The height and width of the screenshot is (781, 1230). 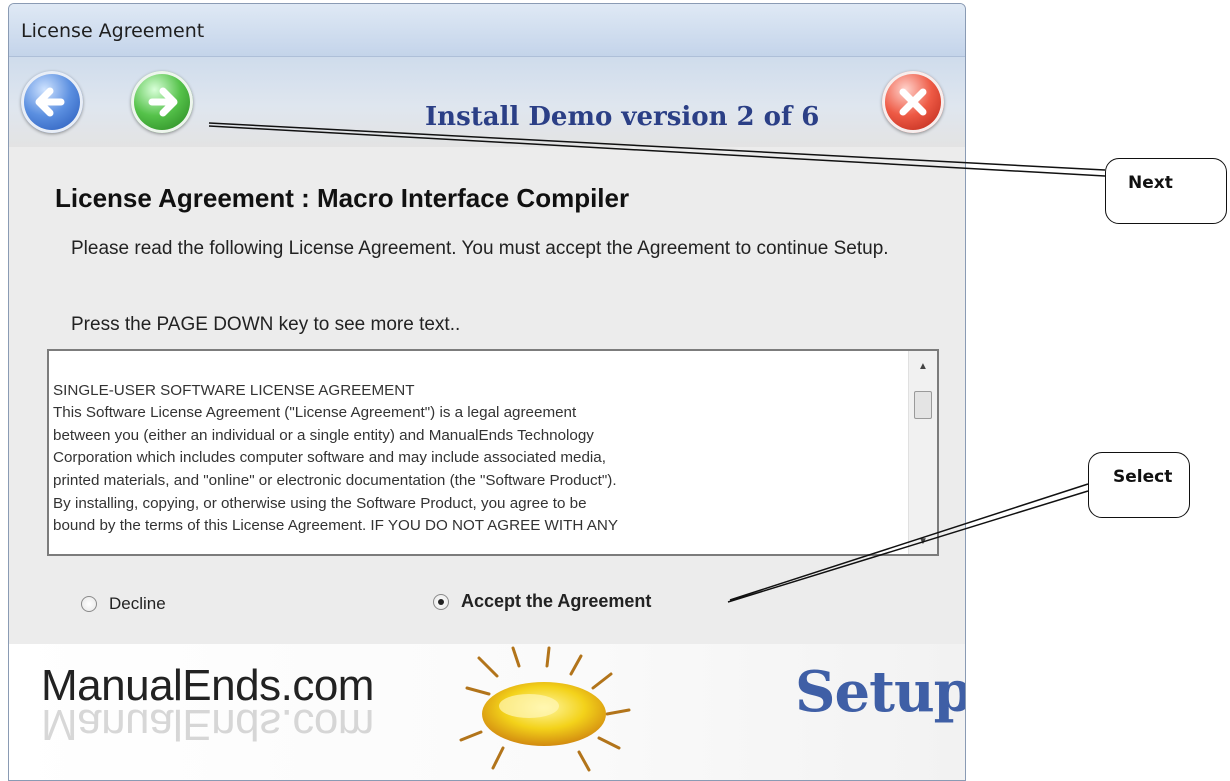 I want to click on next-callout-label: Next, so click(x=1150, y=183).